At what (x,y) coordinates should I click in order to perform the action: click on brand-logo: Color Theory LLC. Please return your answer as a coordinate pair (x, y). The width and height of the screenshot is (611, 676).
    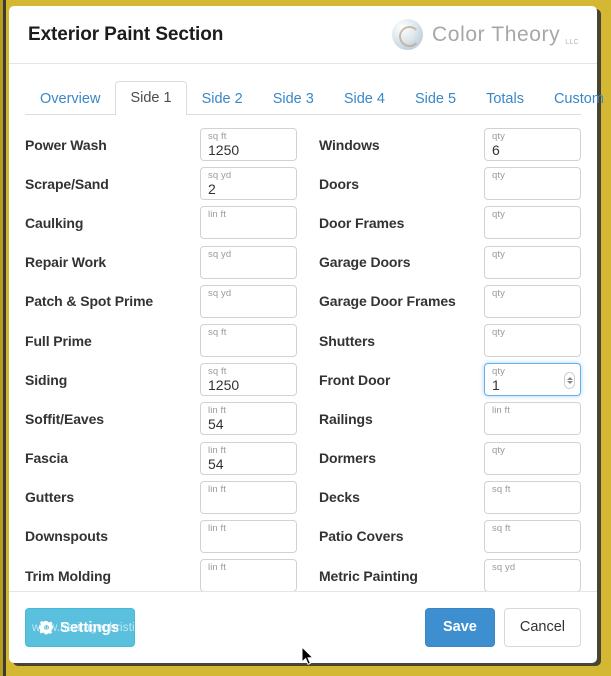
    Looking at the image, I should click on (486, 34).